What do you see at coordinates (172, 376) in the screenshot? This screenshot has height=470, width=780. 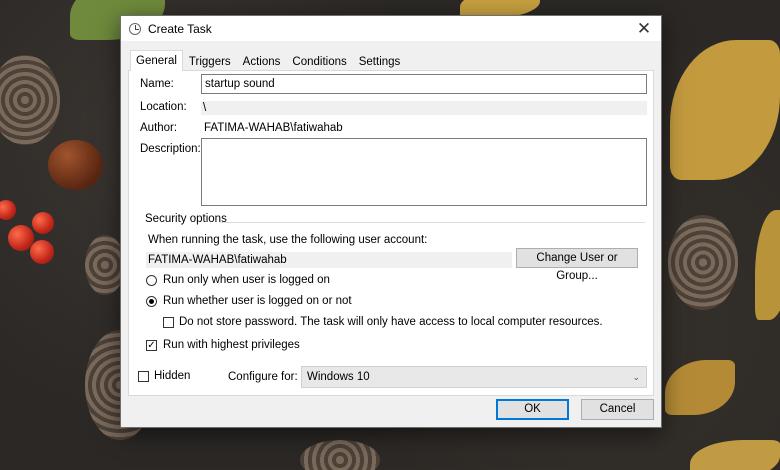 I see `hidden-label: Hidden` at bounding box center [172, 376].